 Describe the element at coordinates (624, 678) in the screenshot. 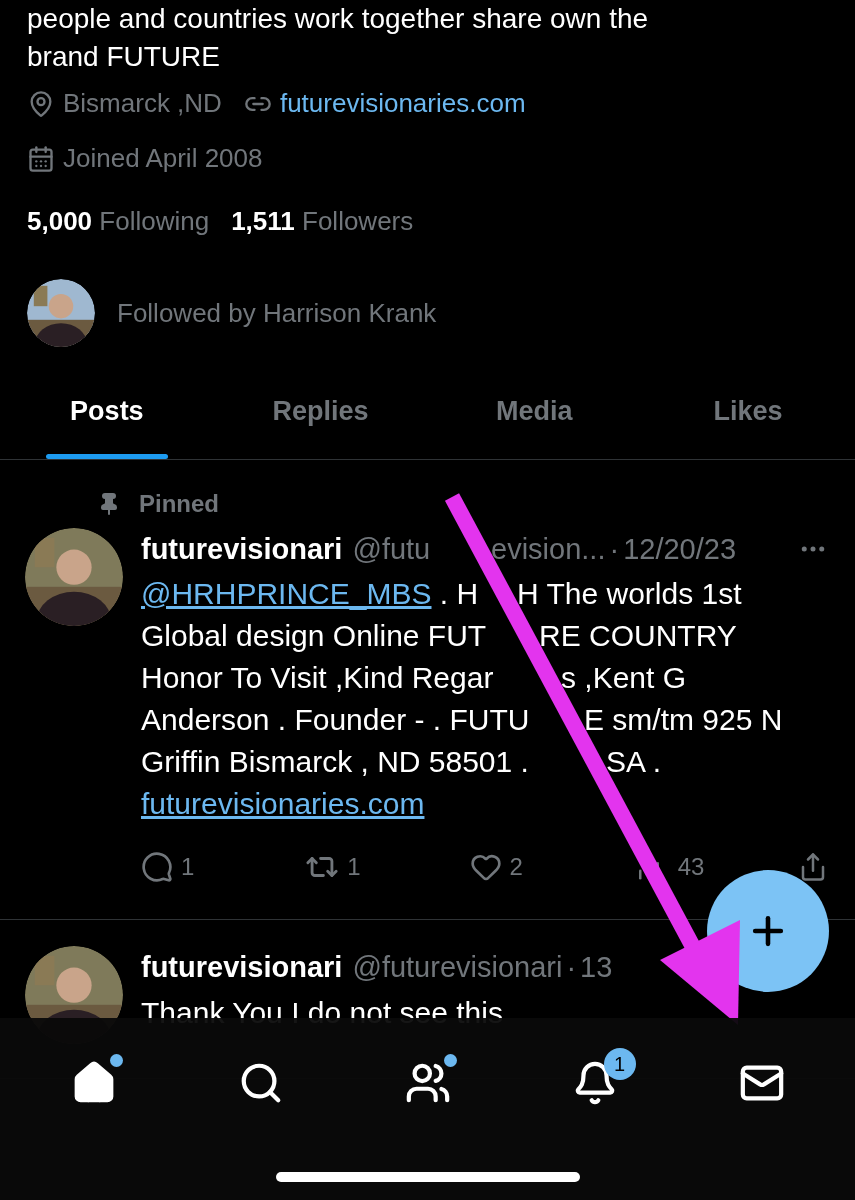

I see `post-text: s ,Kent G` at that location.